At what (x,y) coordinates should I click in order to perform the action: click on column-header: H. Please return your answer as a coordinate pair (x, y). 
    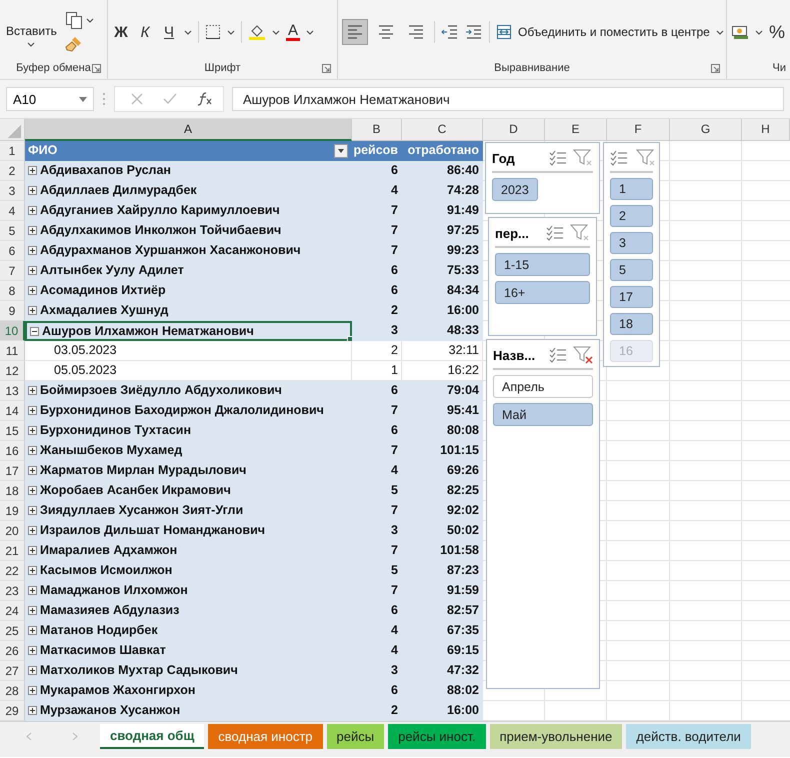
    Looking at the image, I should click on (766, 130).